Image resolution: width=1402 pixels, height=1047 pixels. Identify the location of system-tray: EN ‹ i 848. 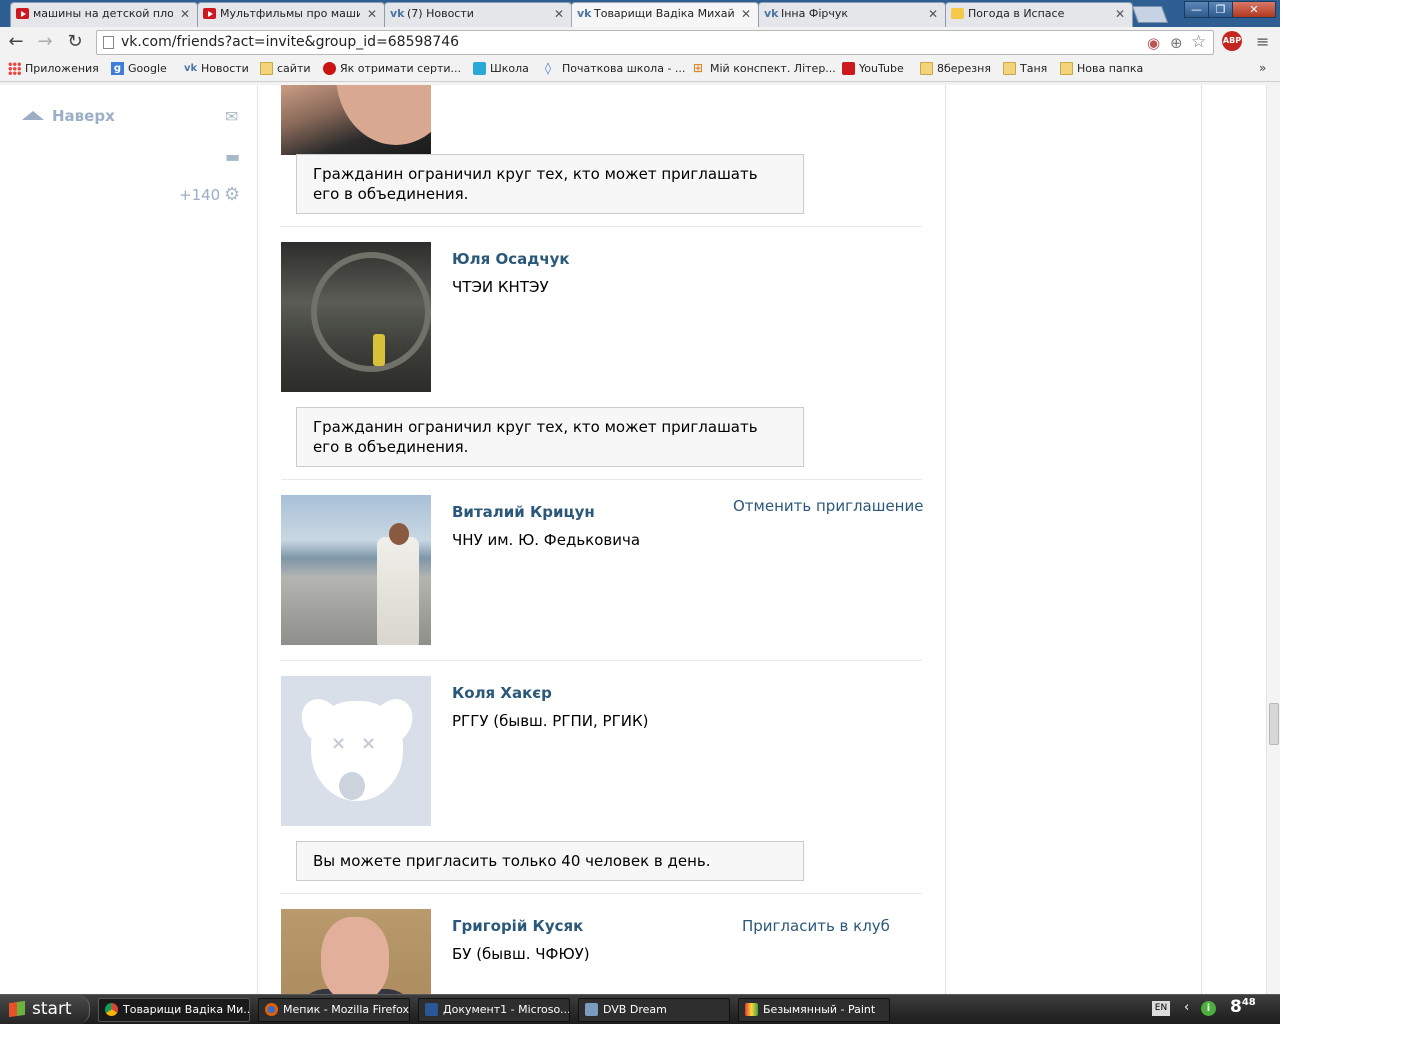
(1212, 1009).